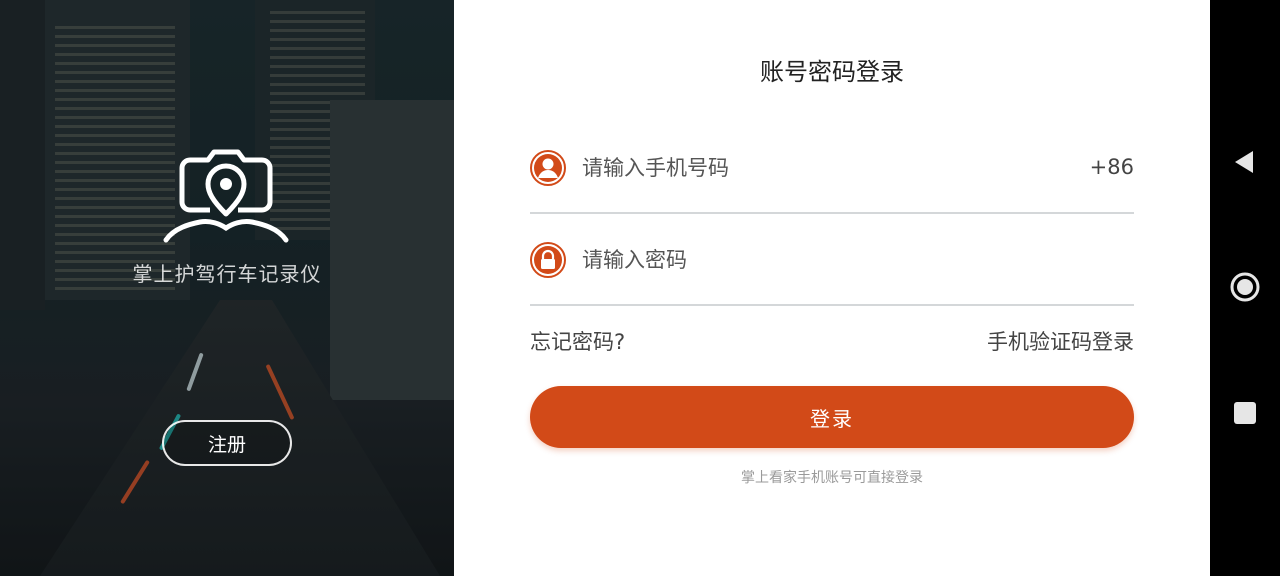 This screenshot has width=1280, height=576. Describe the element at coordinates (832, 342) in the screenshot. I see `auxiliary-links: 忘记密码? 手机验证码登录` at that location.